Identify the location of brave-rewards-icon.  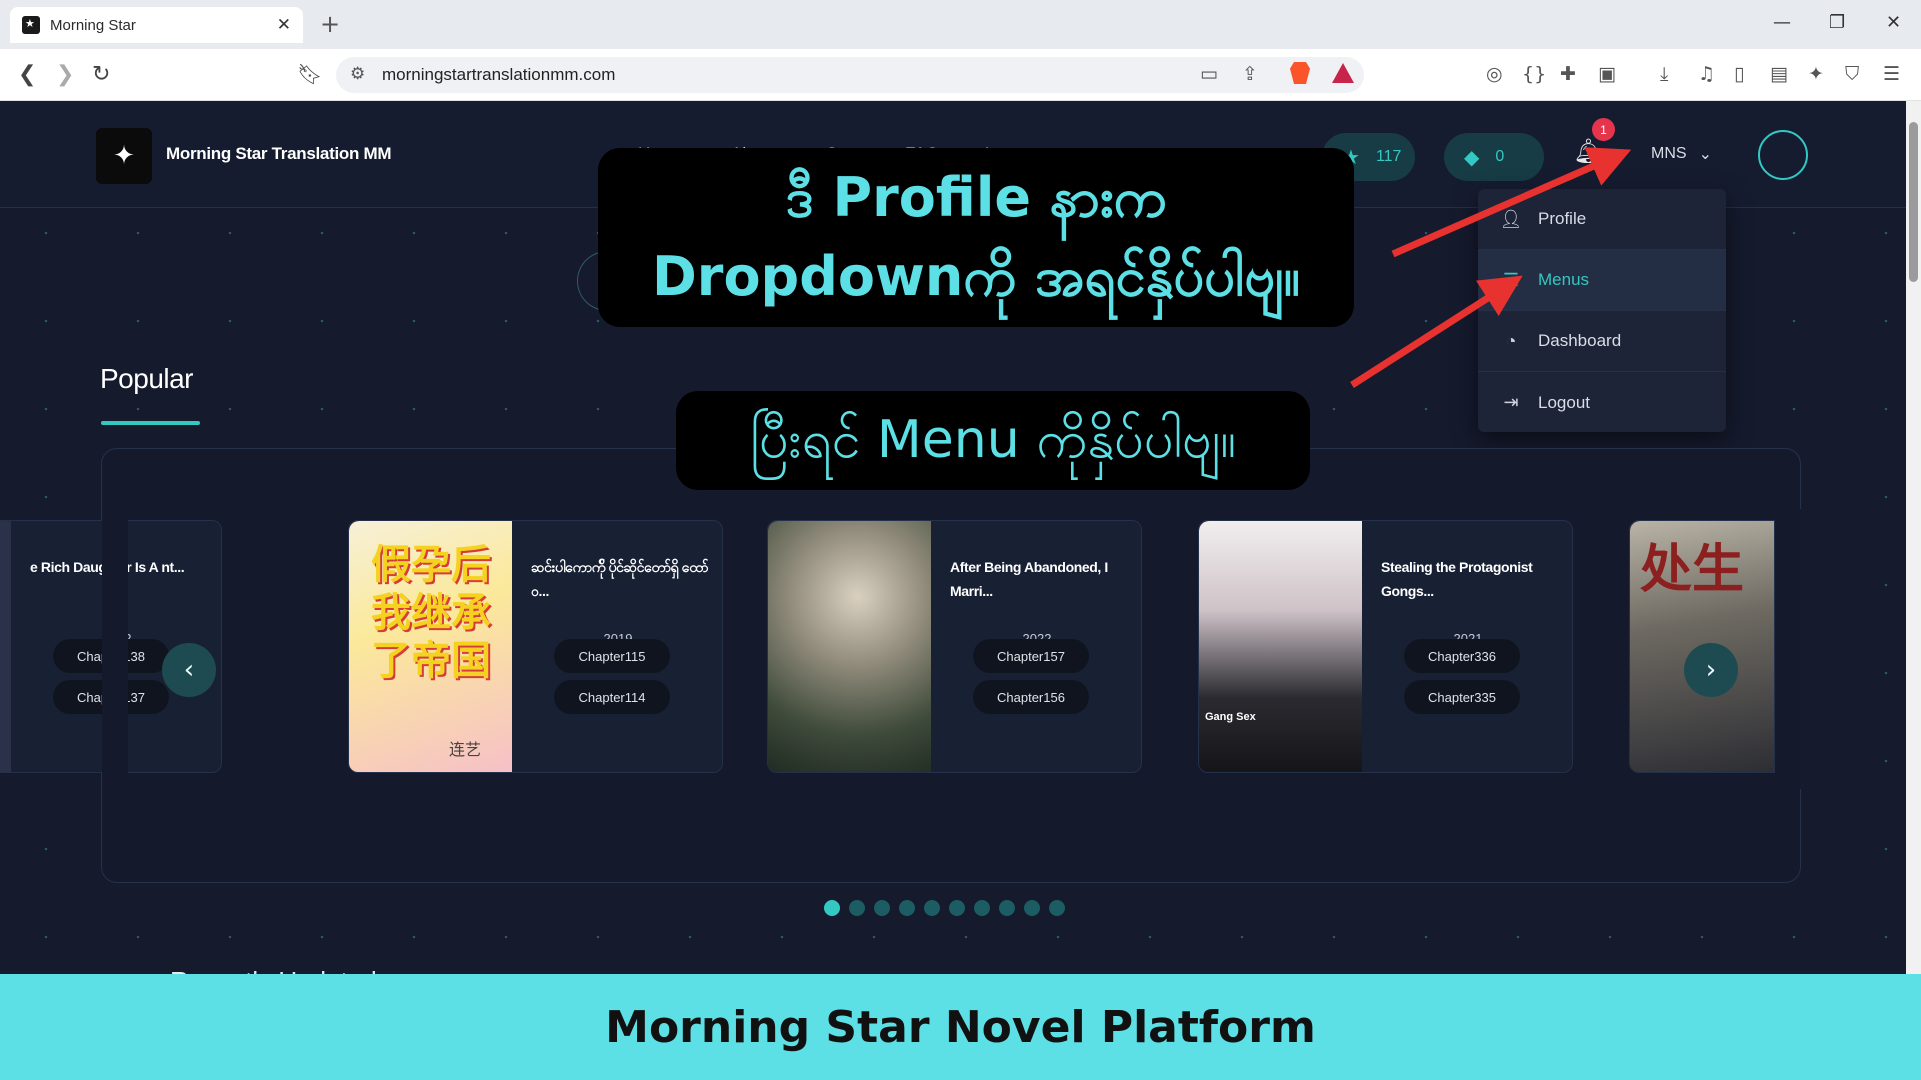
(1343, 73).